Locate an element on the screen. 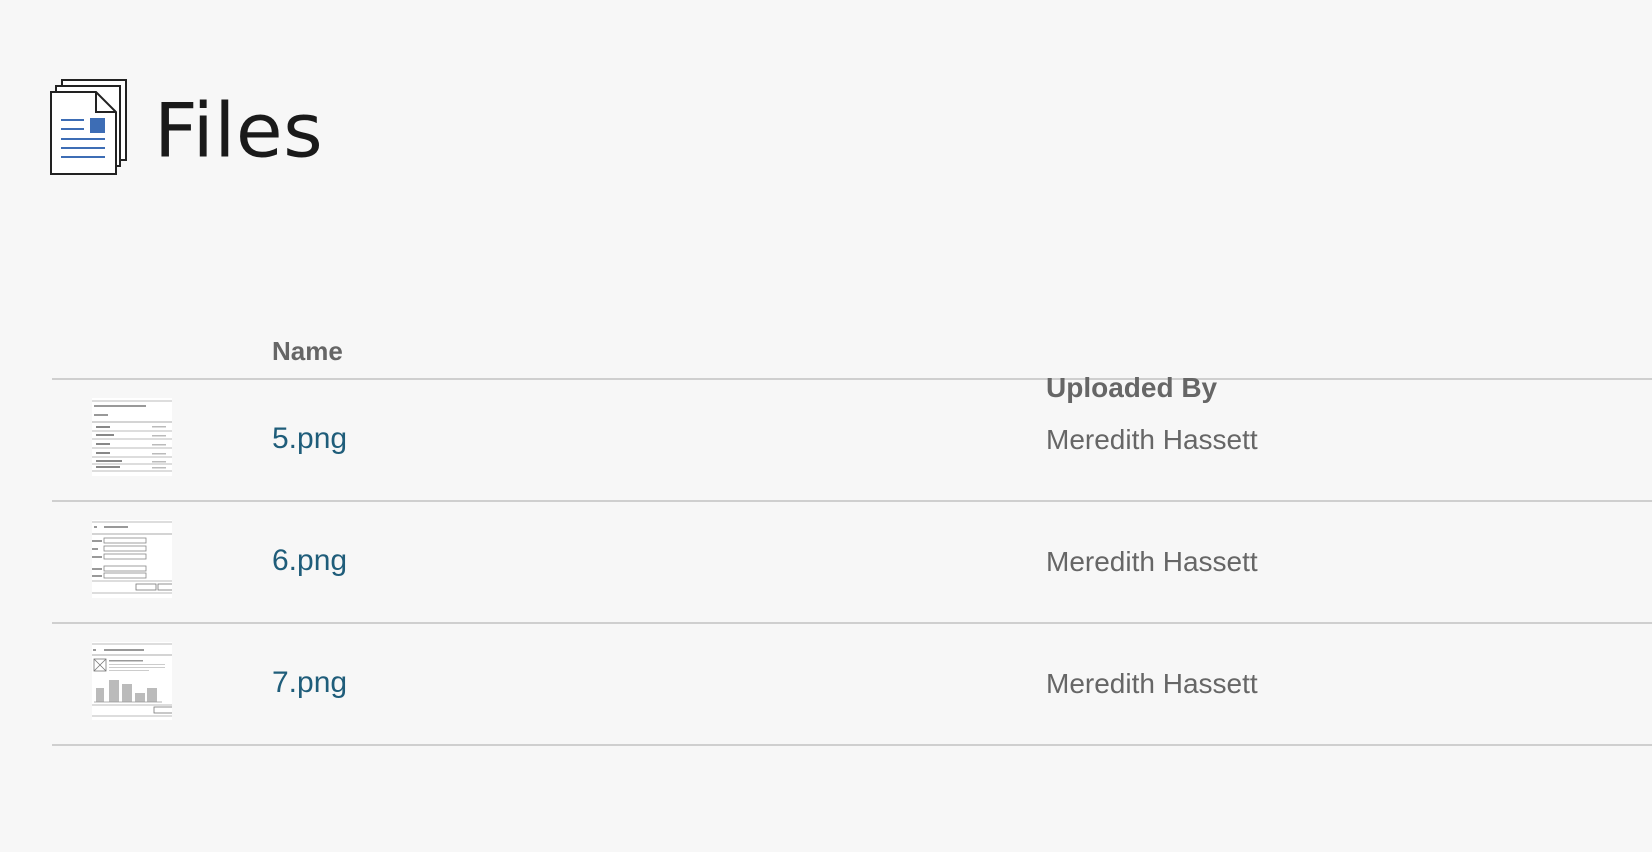  table-row: 6.png Meredith Hassett is located at coordinates (852, 563).